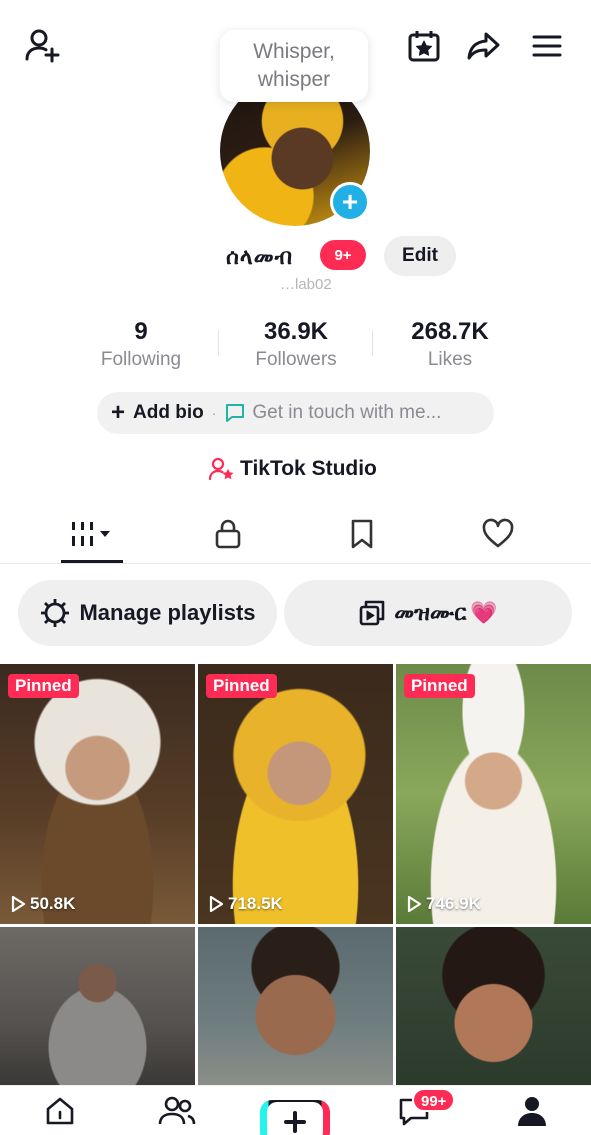 The width and height of the screenshot is (591, 1135). I want to click on calendar-button, so click(424, 46).